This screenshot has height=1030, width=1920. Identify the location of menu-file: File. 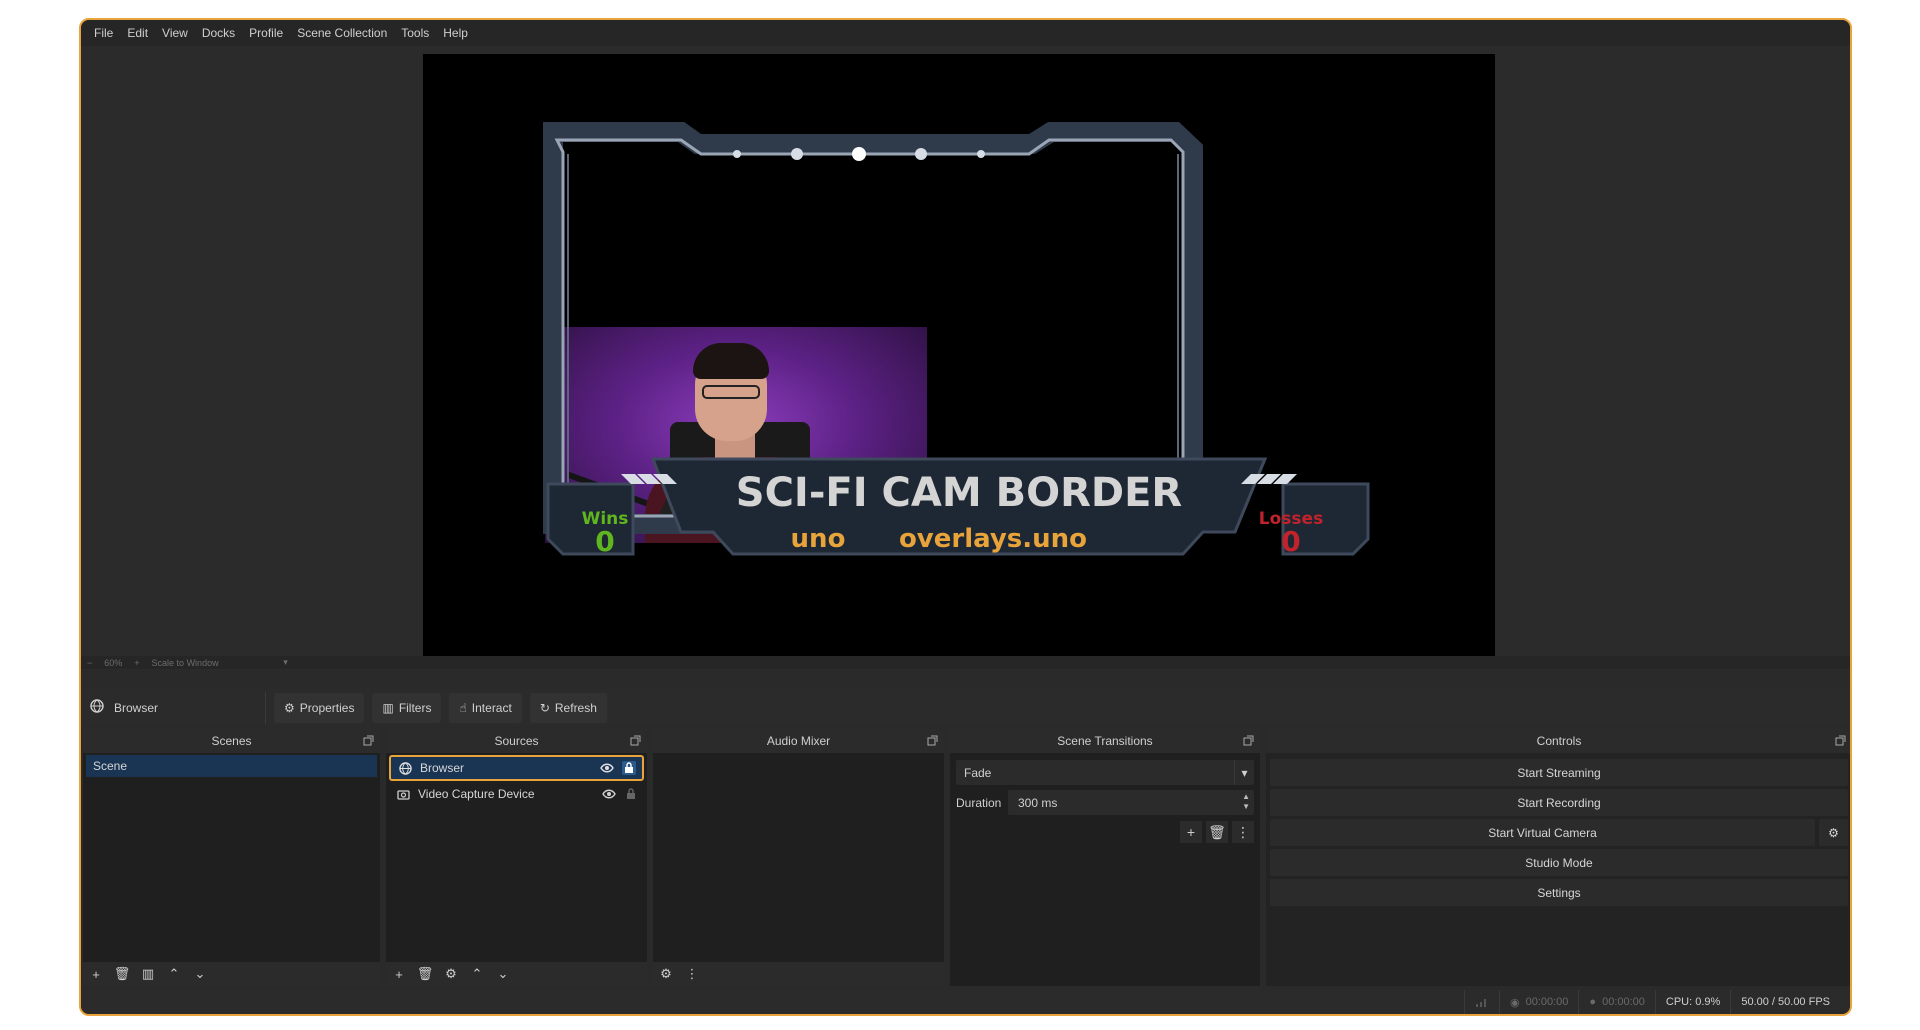
(103, 33).